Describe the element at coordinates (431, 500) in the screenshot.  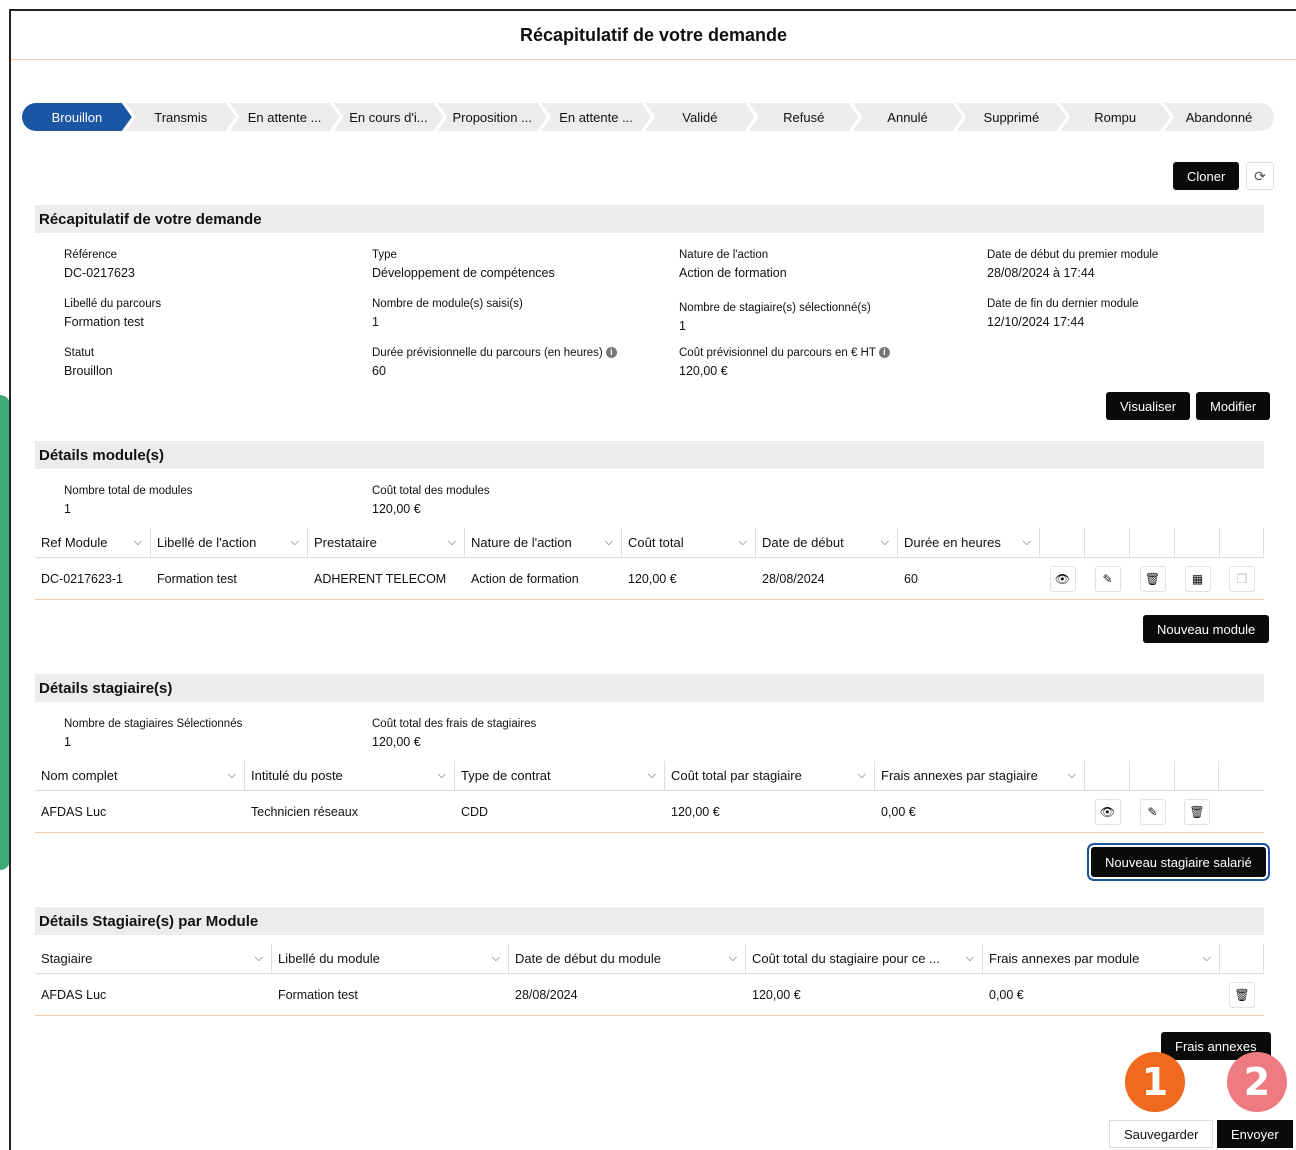
I see `field-module-cost: Coût total des modules 120,00 €` at that location.